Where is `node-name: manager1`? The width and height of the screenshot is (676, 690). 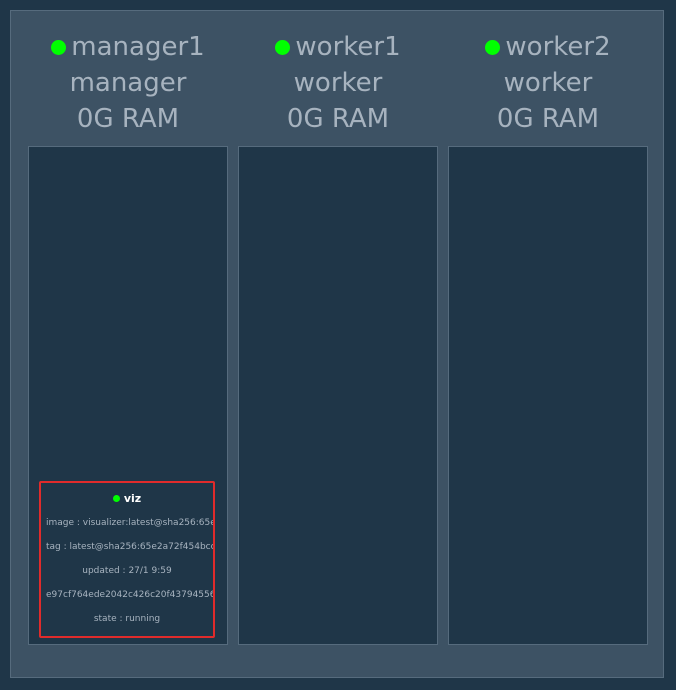 node-name: manager1 is located at coordinates (138, 47).